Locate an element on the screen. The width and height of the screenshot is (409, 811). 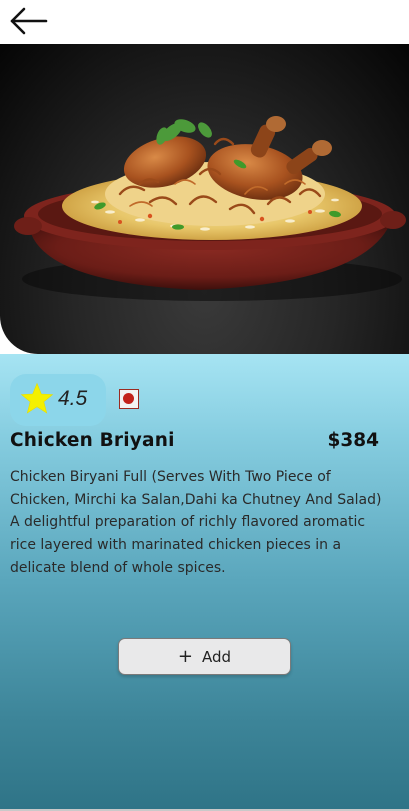
star-icon is located at coordinates (37, 398).